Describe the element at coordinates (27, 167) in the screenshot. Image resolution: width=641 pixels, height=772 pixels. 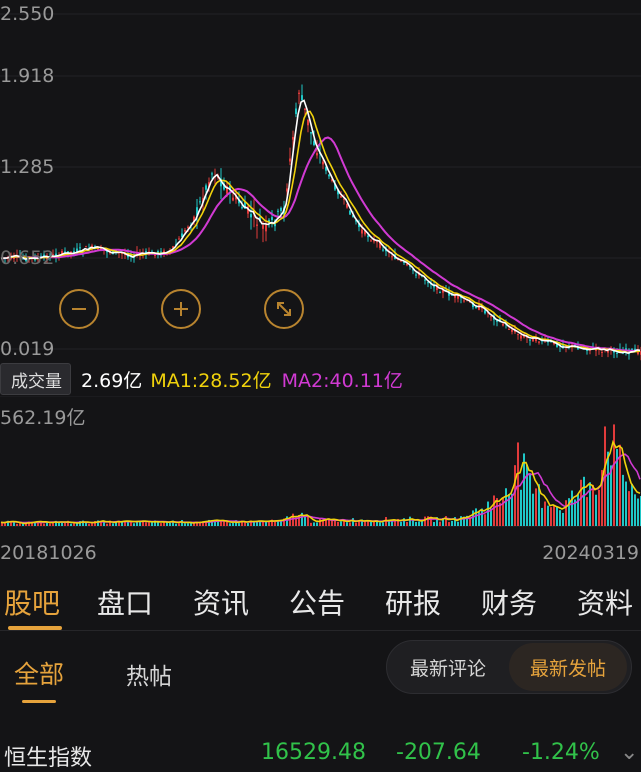
I see `y-label-3: 1.285` at that location.